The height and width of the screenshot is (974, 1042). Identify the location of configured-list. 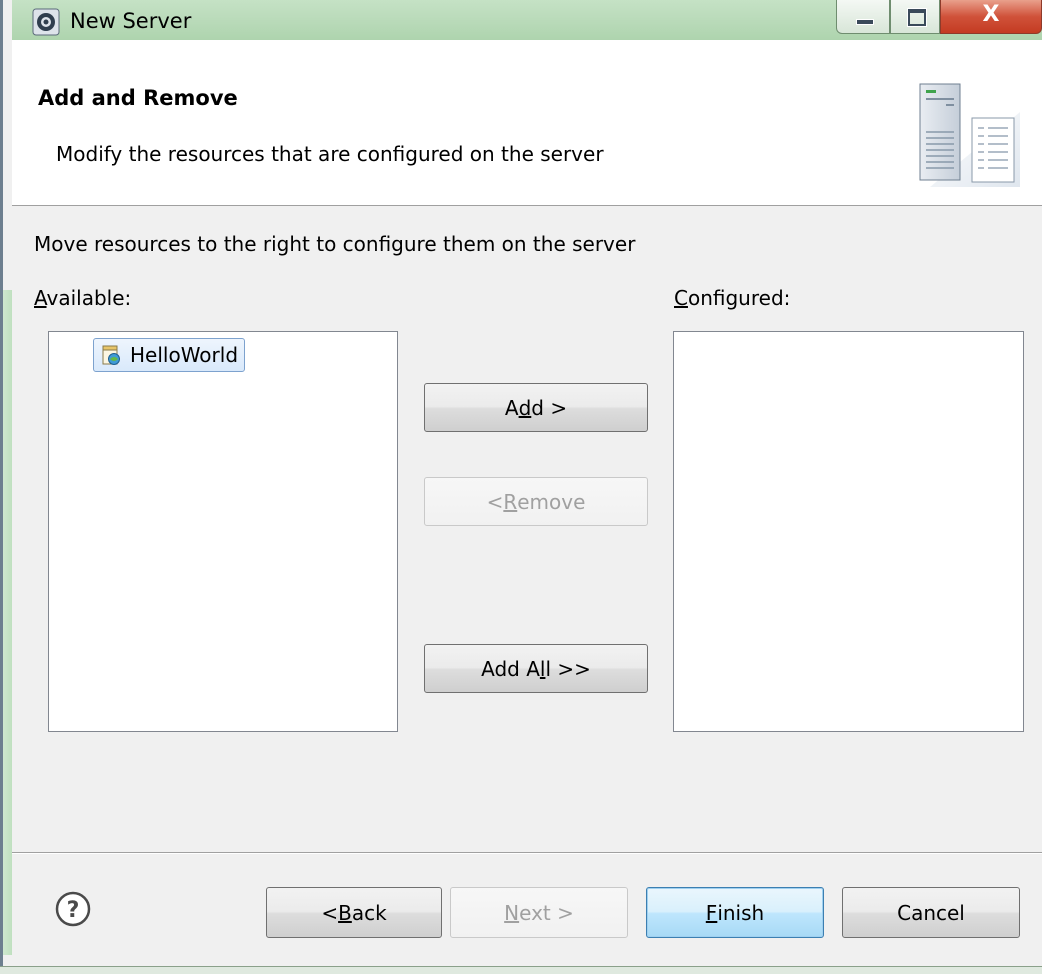
(848, 531).